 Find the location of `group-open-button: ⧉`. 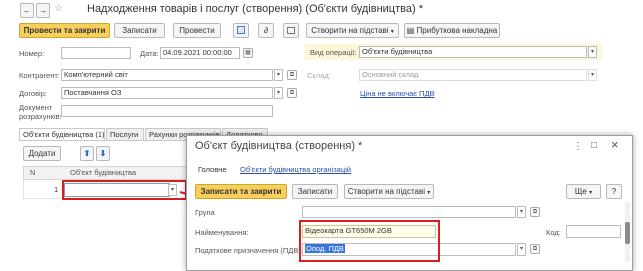

group-open-button: ⧉ is located at coordinates (535, 212).